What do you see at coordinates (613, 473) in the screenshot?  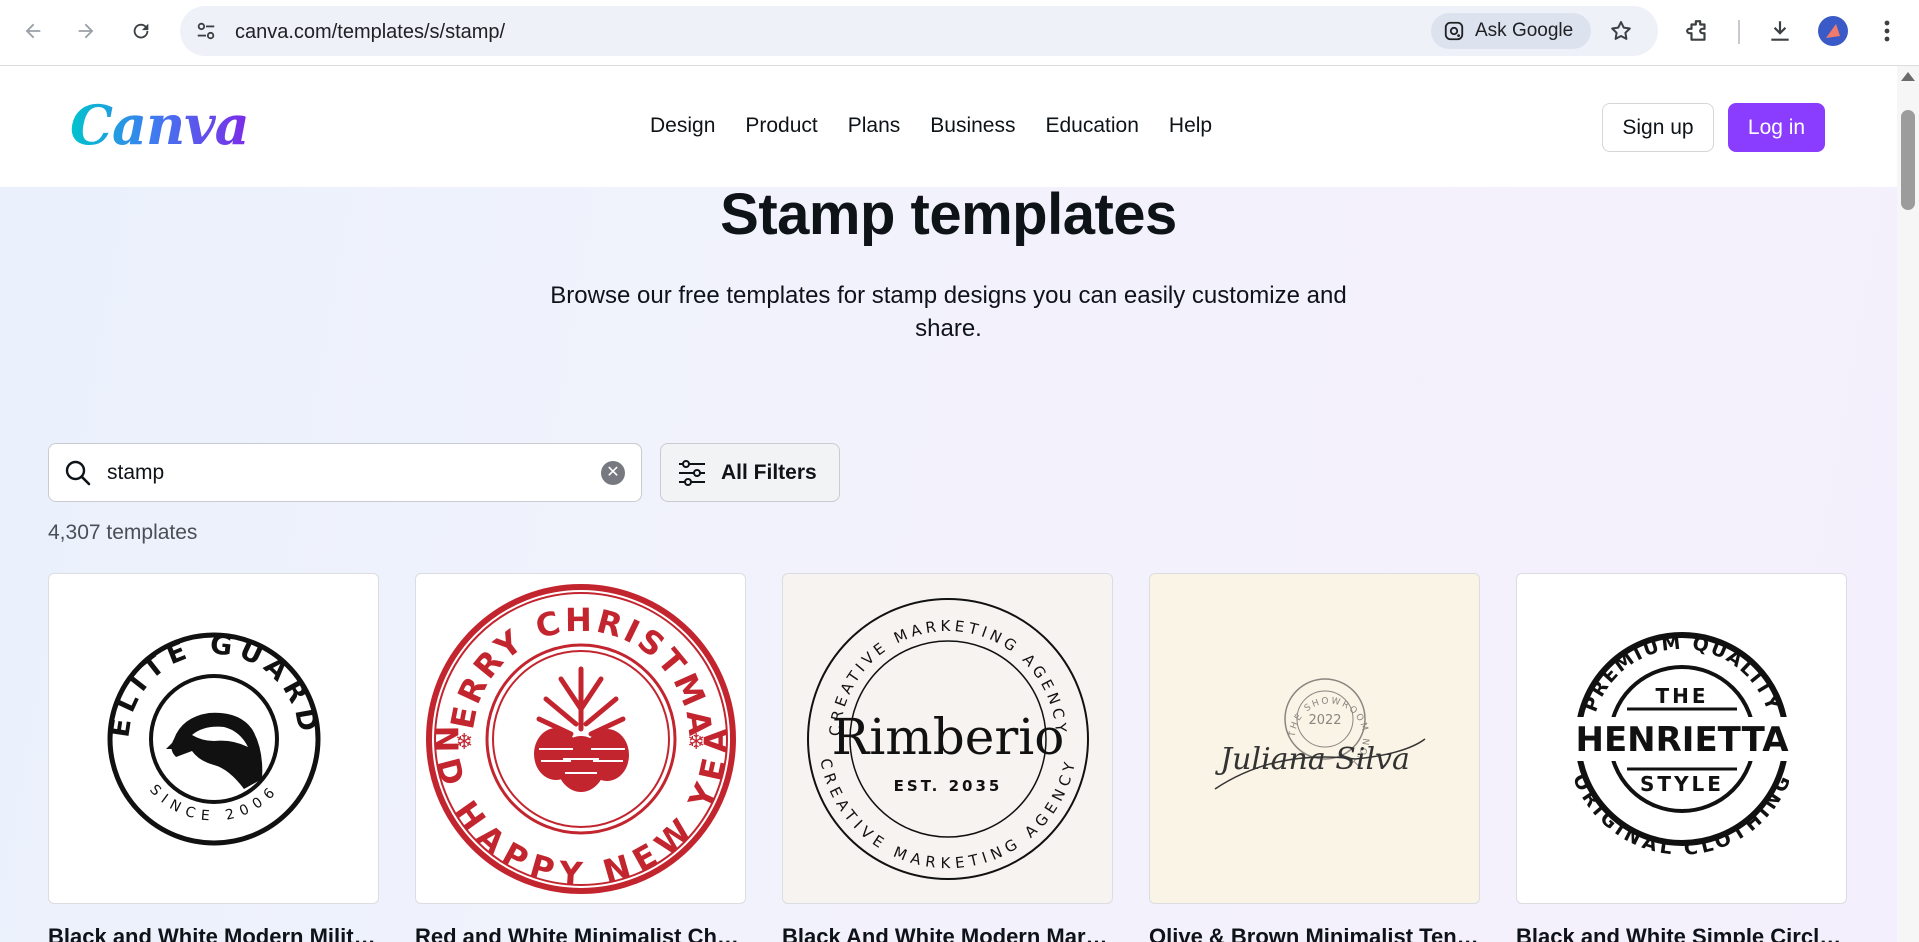 I see `clear-search-icon: ✕` at bounding box center [613, 473].